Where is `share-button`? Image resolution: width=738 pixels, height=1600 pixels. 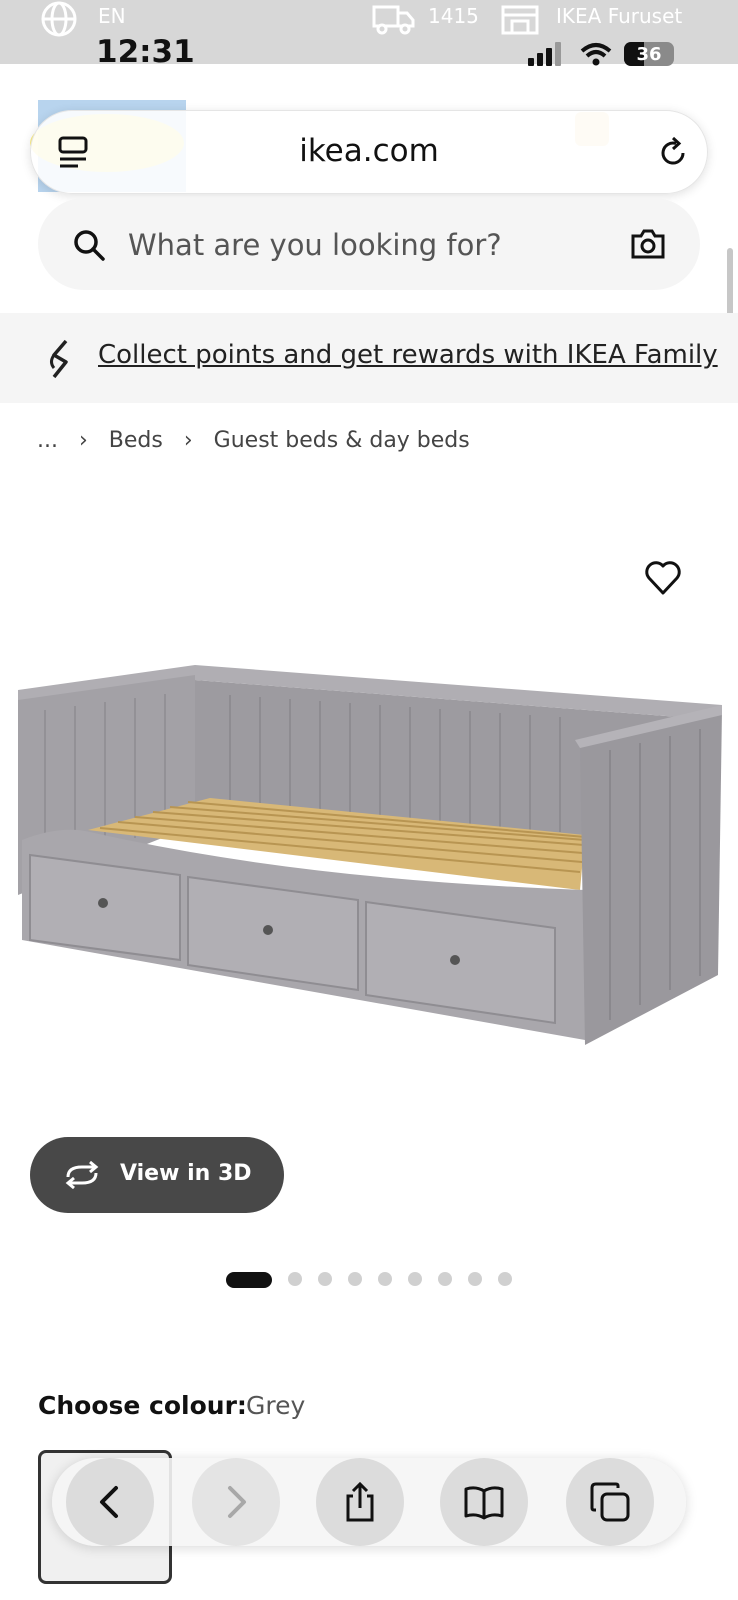
share-button is located at coordinates (360, 1502).